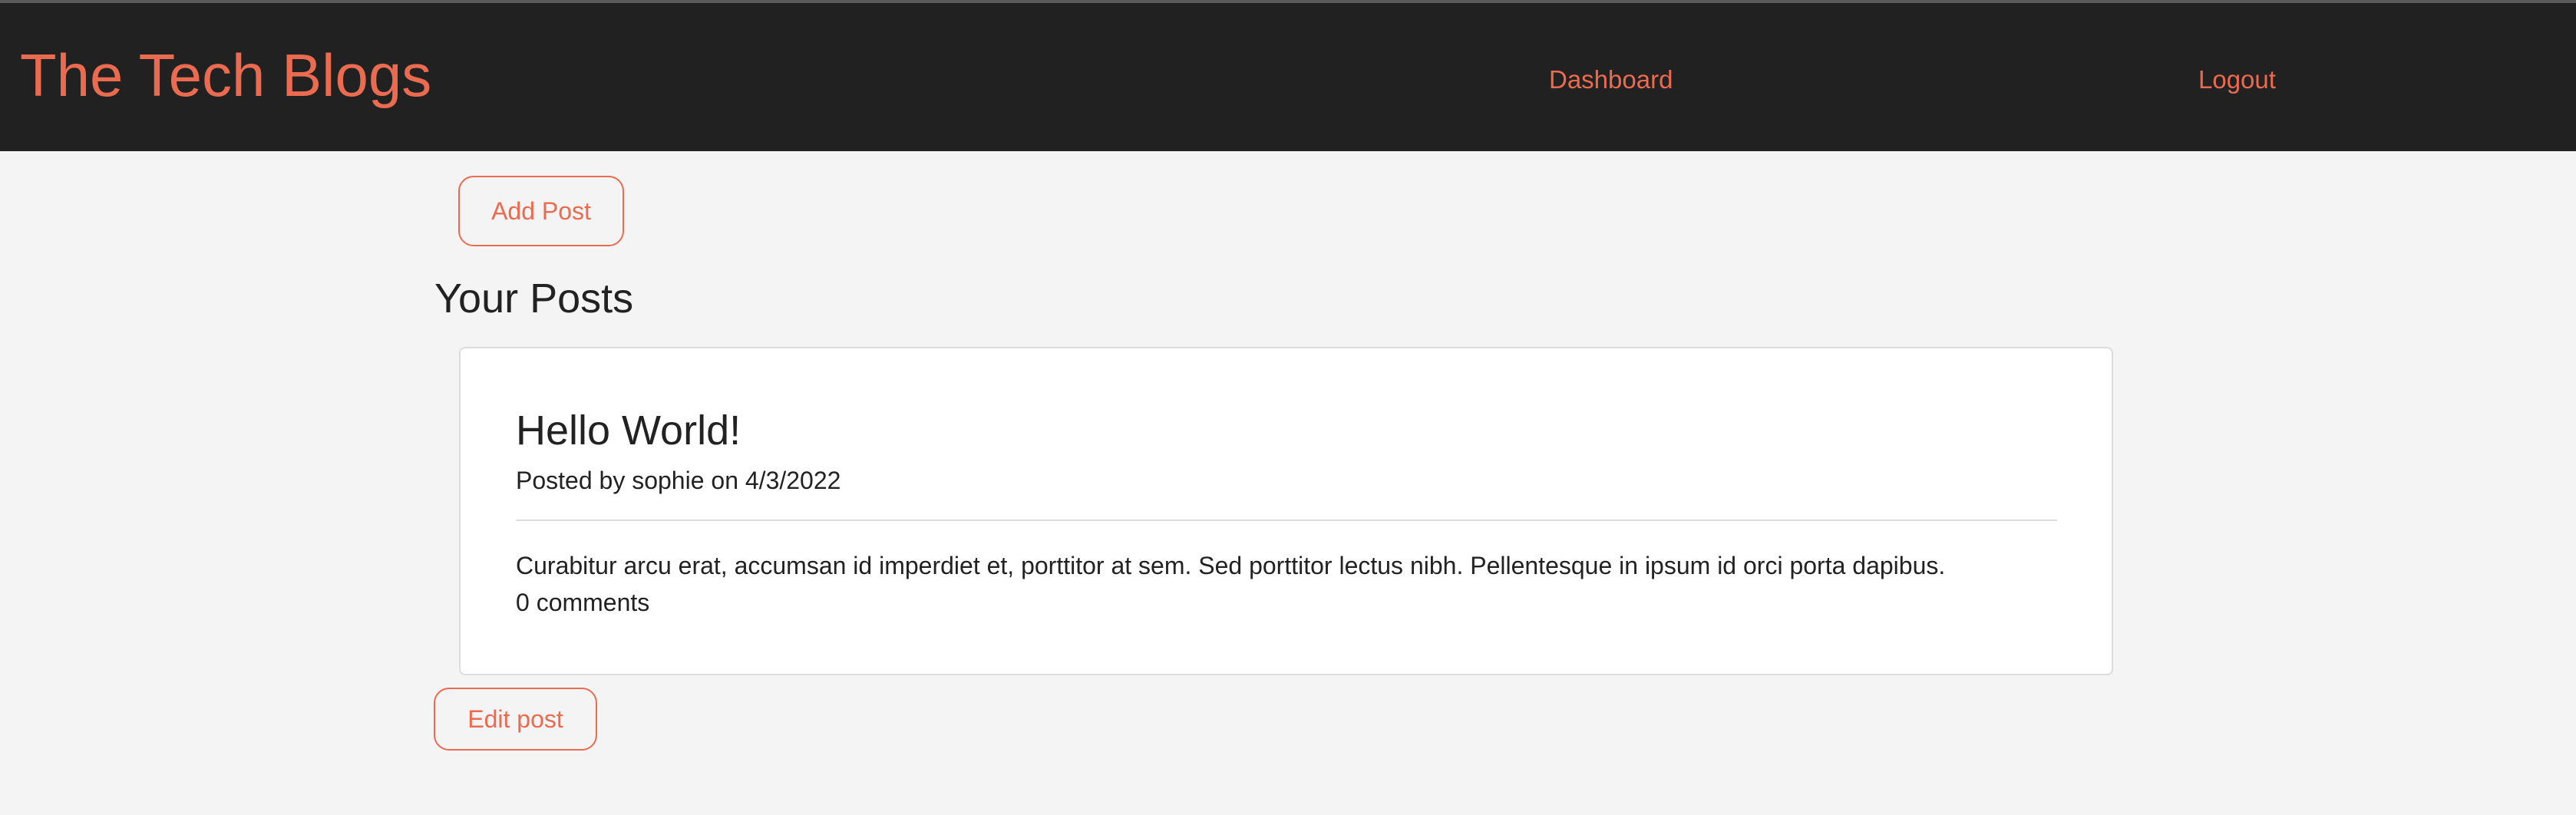  What do you see at coordinates (628, 431) in the screenshot?
I see `post-title: Hello World!` at bounding box center [628, 431].